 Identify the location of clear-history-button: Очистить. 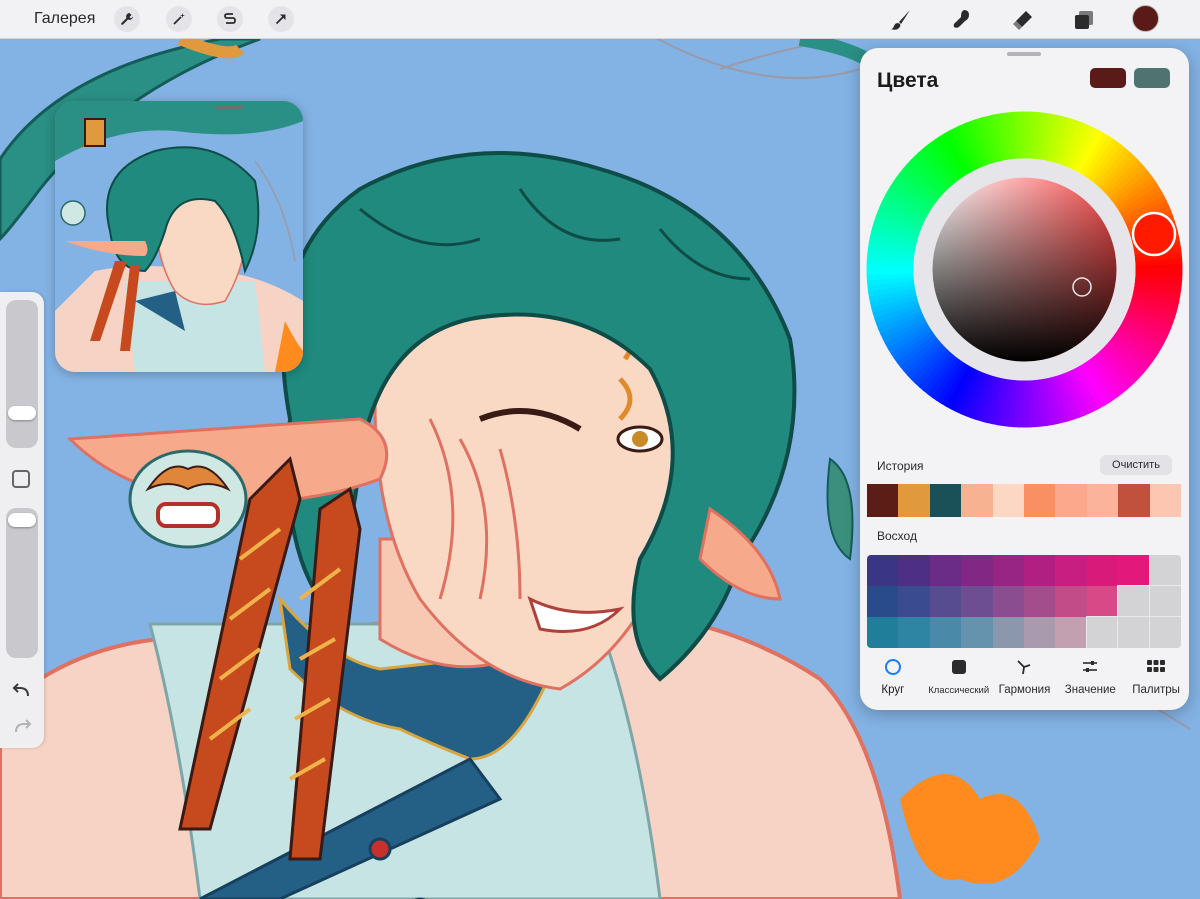
(1136, 465).